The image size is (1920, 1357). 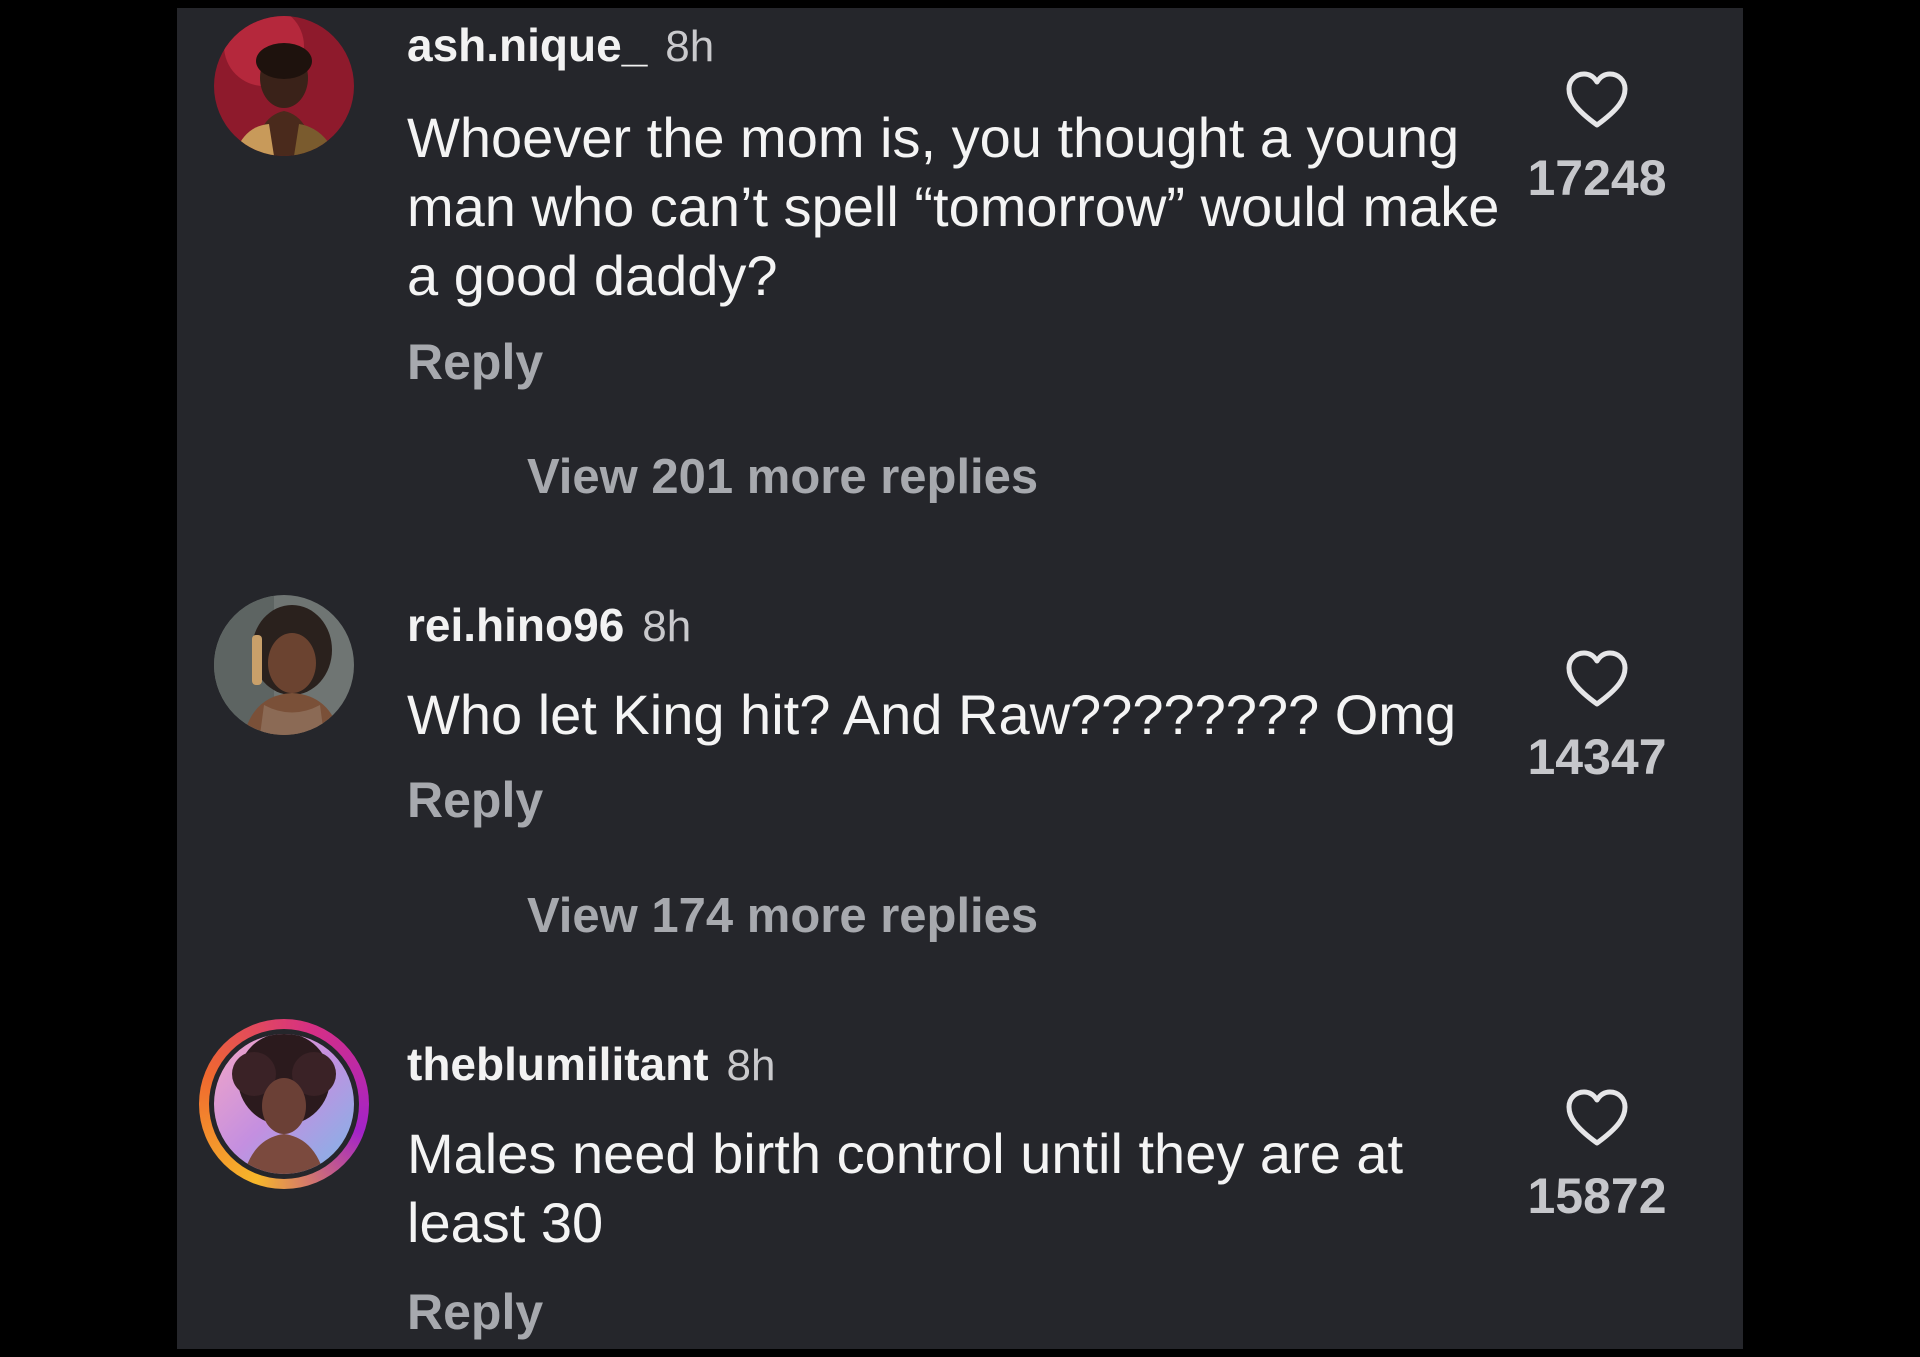 I want to click on username: ash.nique_, so click(x=527, y=45).